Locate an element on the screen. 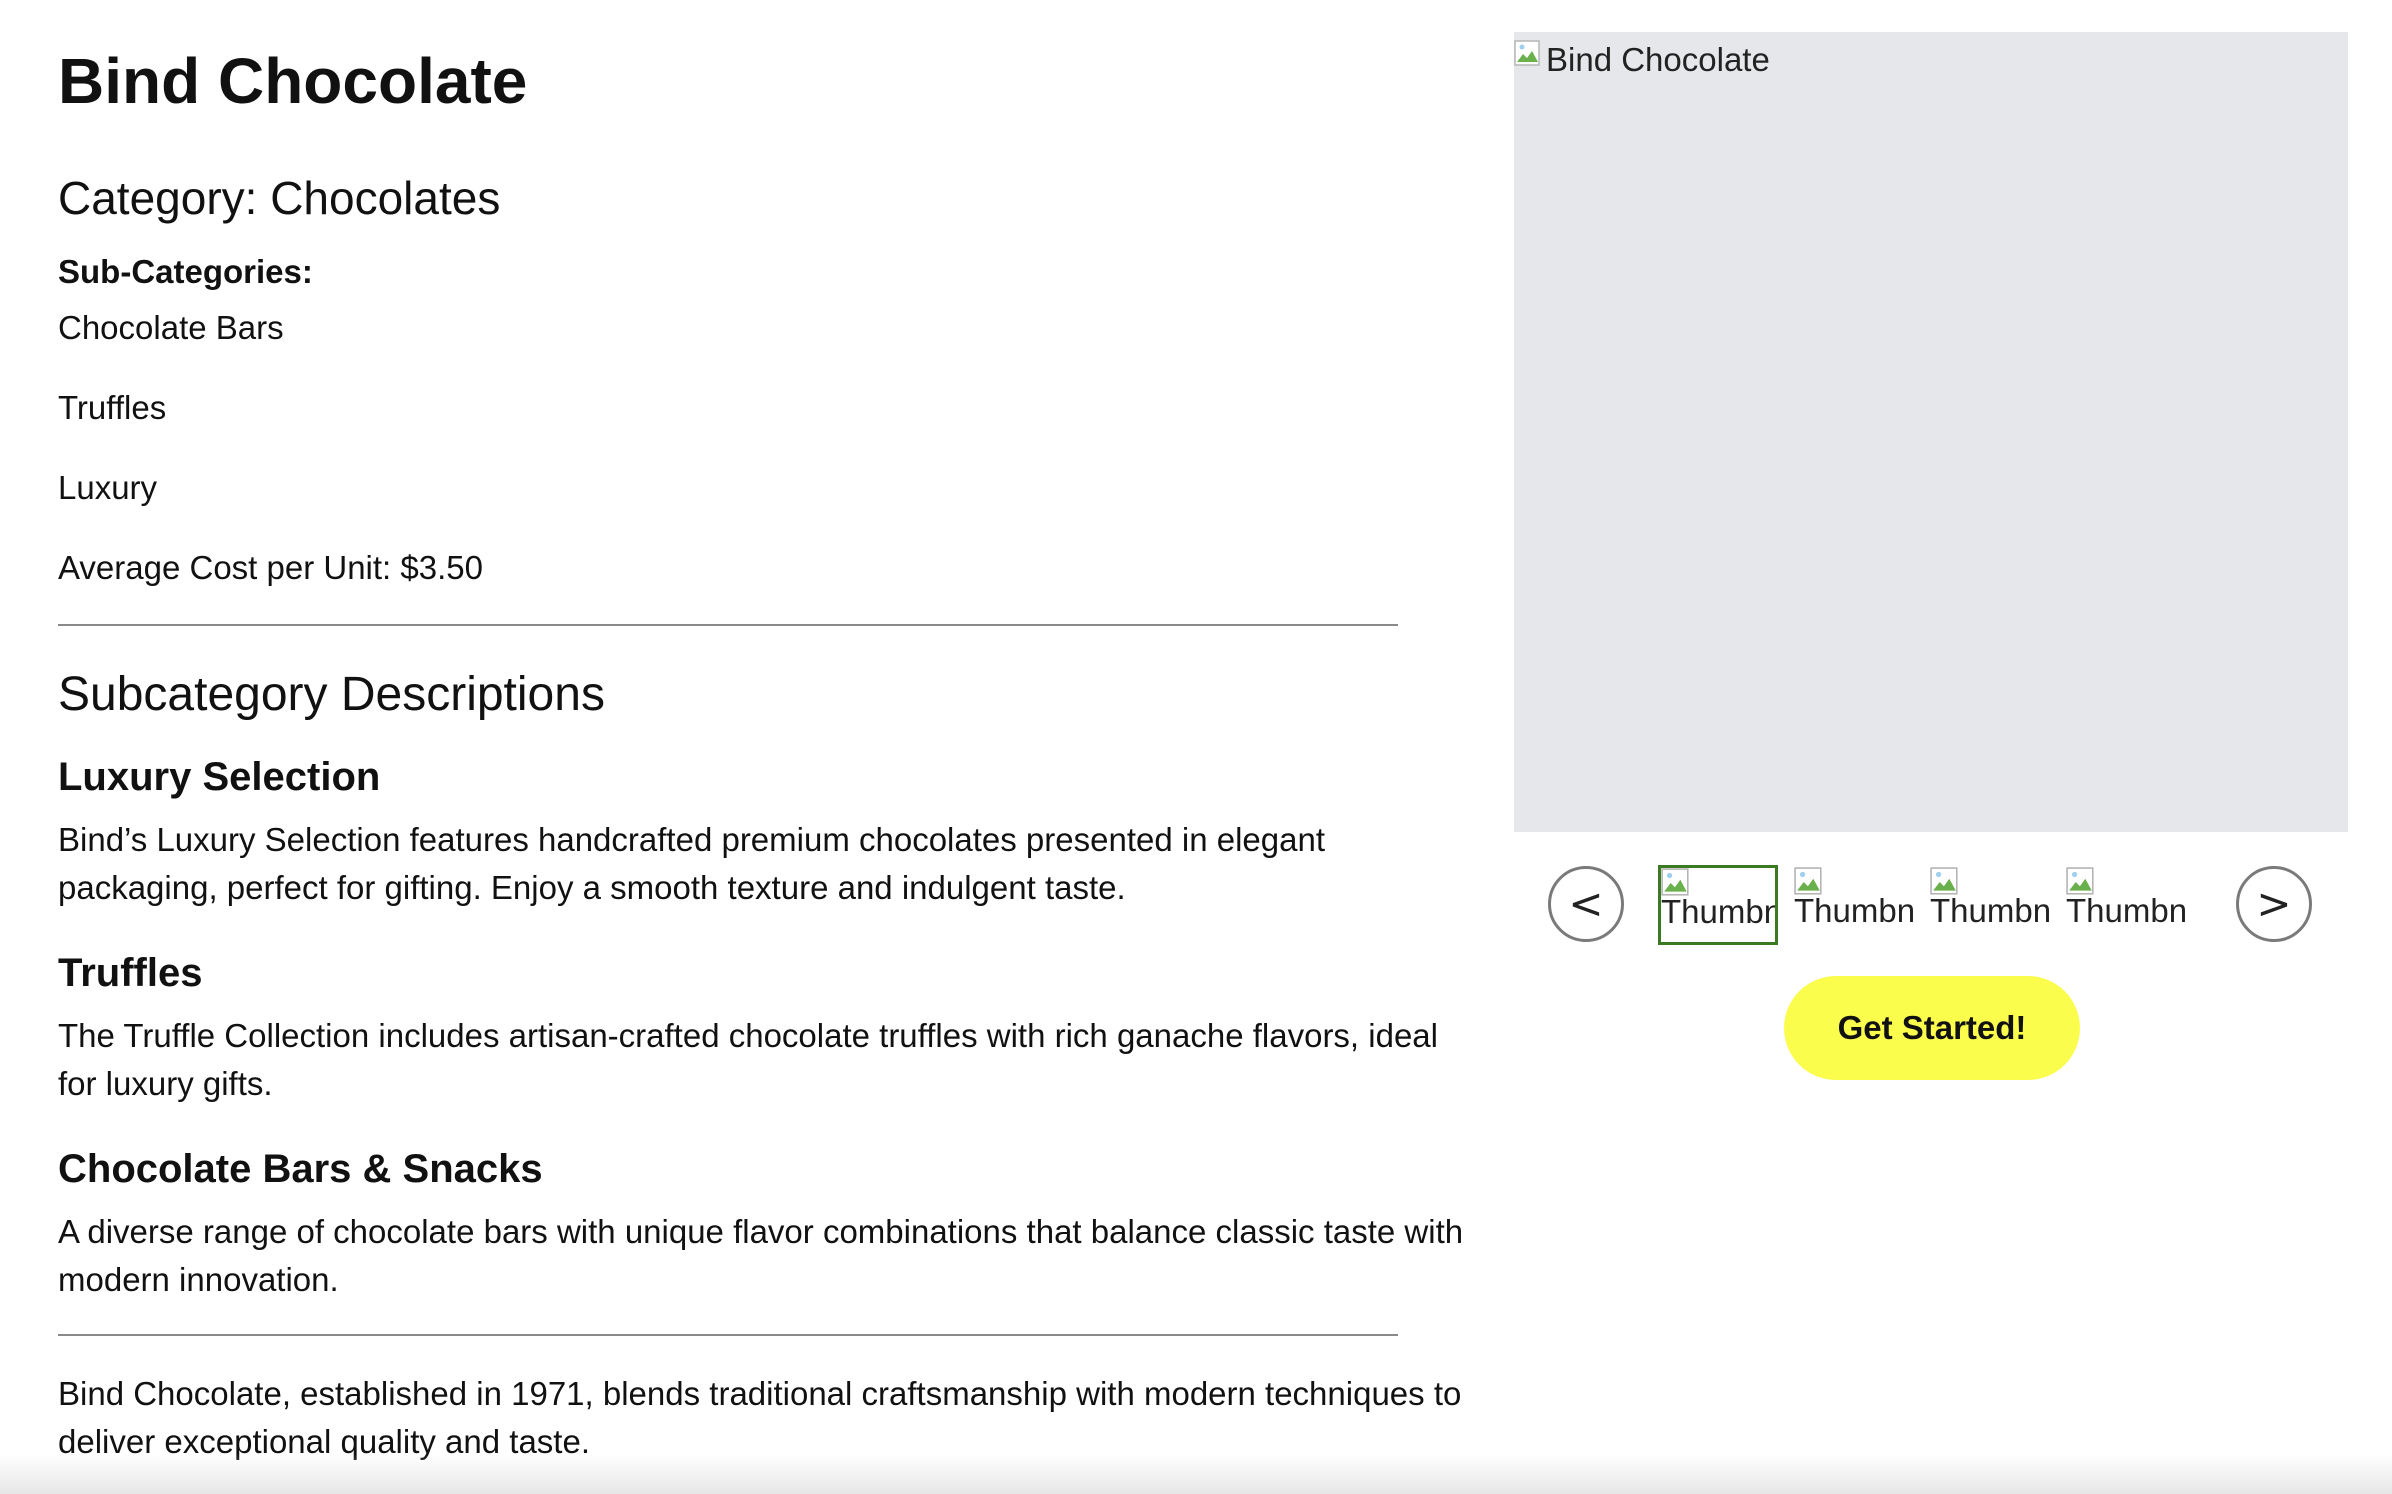 The width and height of the screenshot is (2392, 1494). description-title: Luxury Selection is located at coordinates (219, 777).